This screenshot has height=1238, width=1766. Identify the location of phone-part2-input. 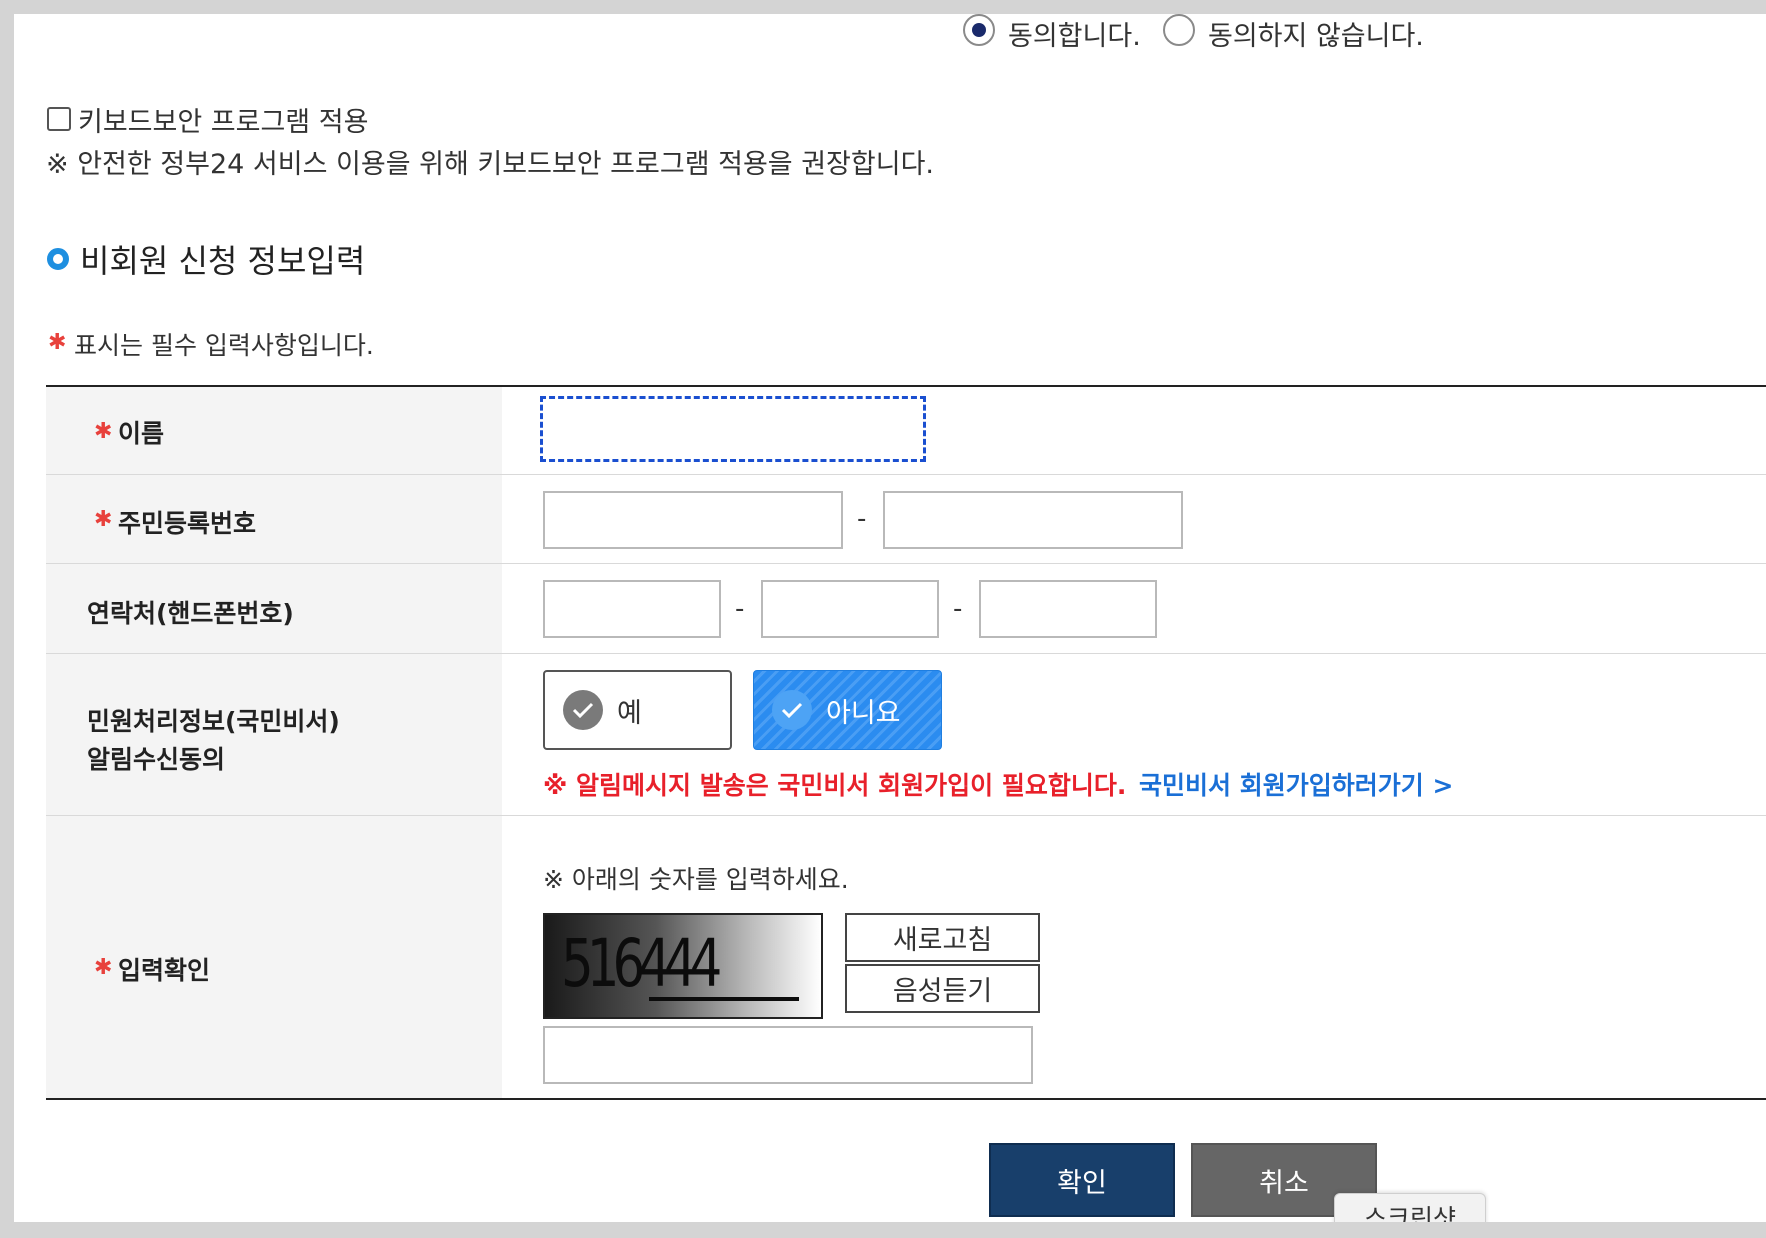
(850, 609).